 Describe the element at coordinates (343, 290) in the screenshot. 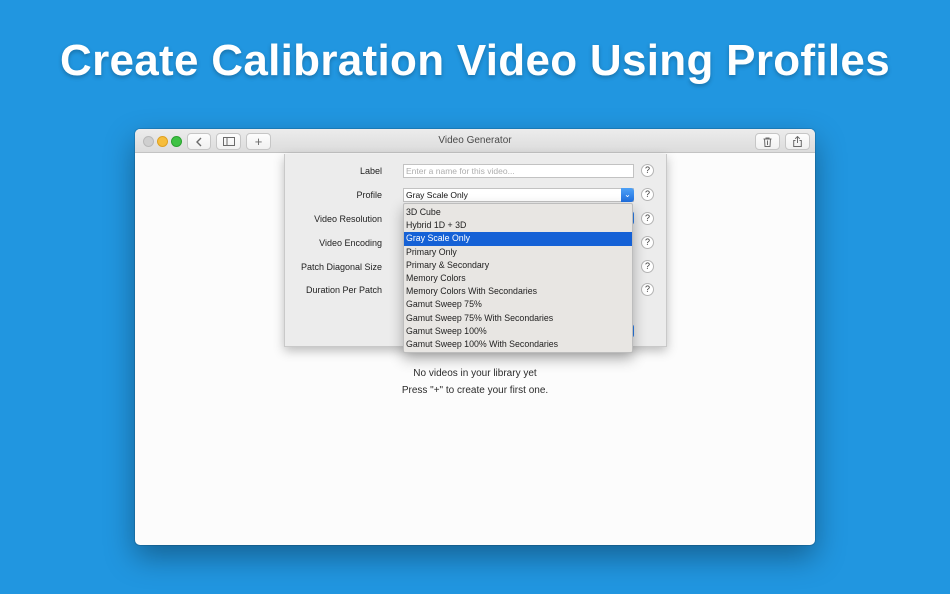

I see `duration-per-patch-label: Duration Per Patch` at that location.